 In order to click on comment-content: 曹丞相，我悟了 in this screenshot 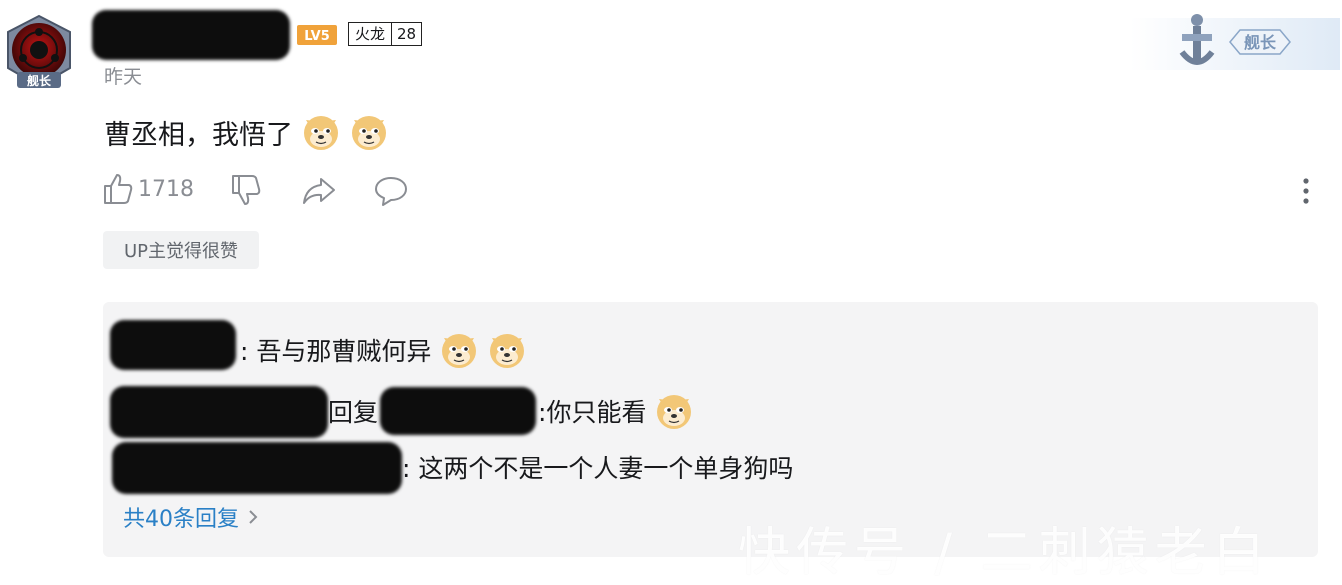, I will do `click(246, 132)`.